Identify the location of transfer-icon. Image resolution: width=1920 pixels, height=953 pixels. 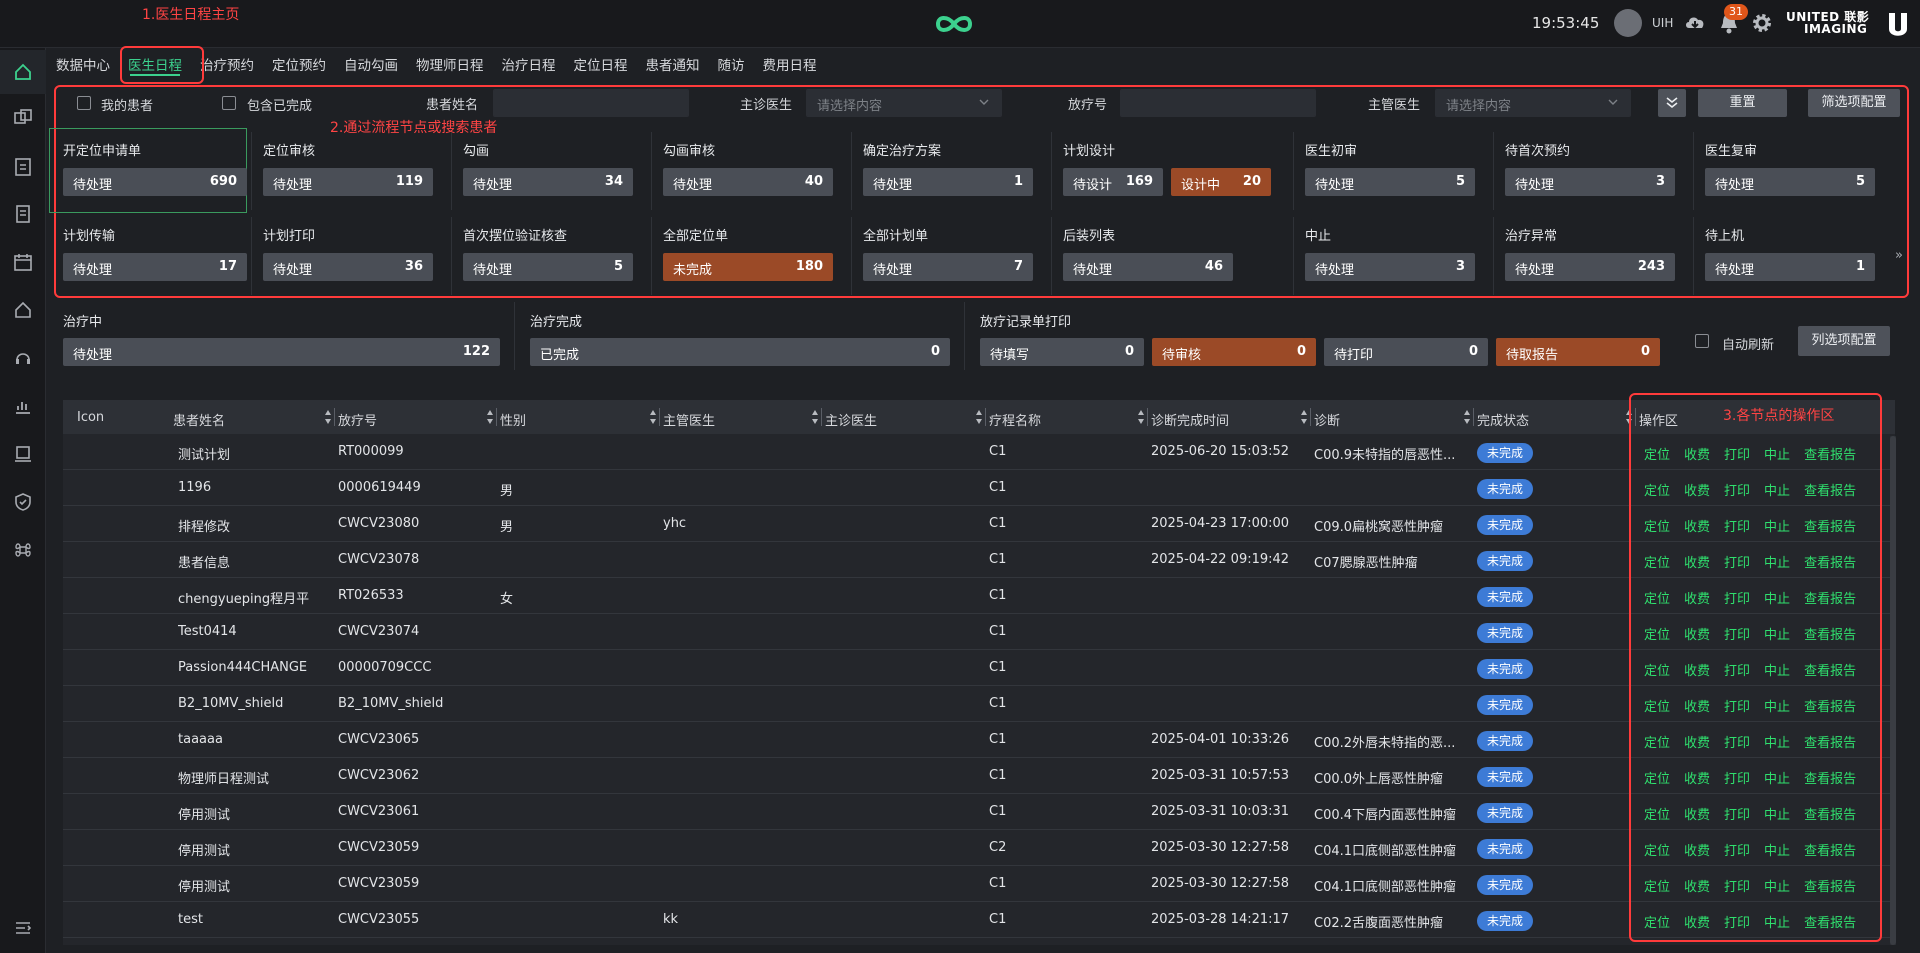
(23, 118).